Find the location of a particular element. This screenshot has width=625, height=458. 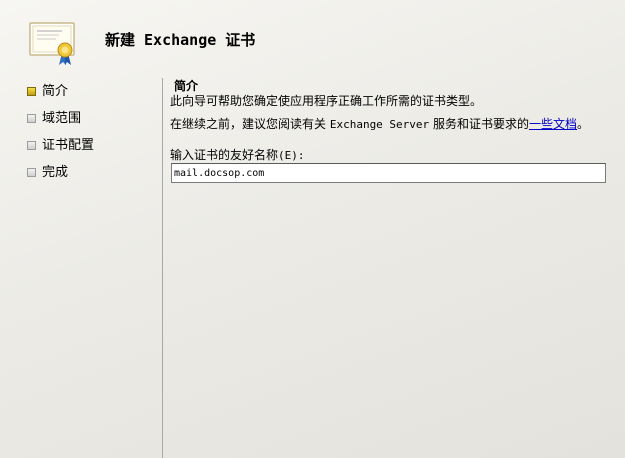

step-label: 域范围 is located at coordinates (62, 118).